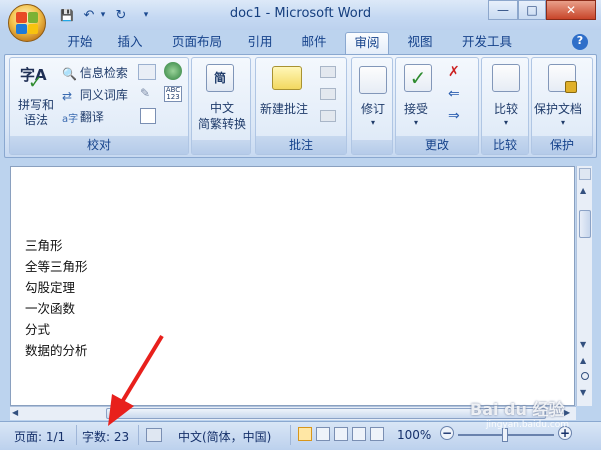  Describe the element at coordinates (341, 434) in the screenshot. I see `web-layout-icon` at that location.